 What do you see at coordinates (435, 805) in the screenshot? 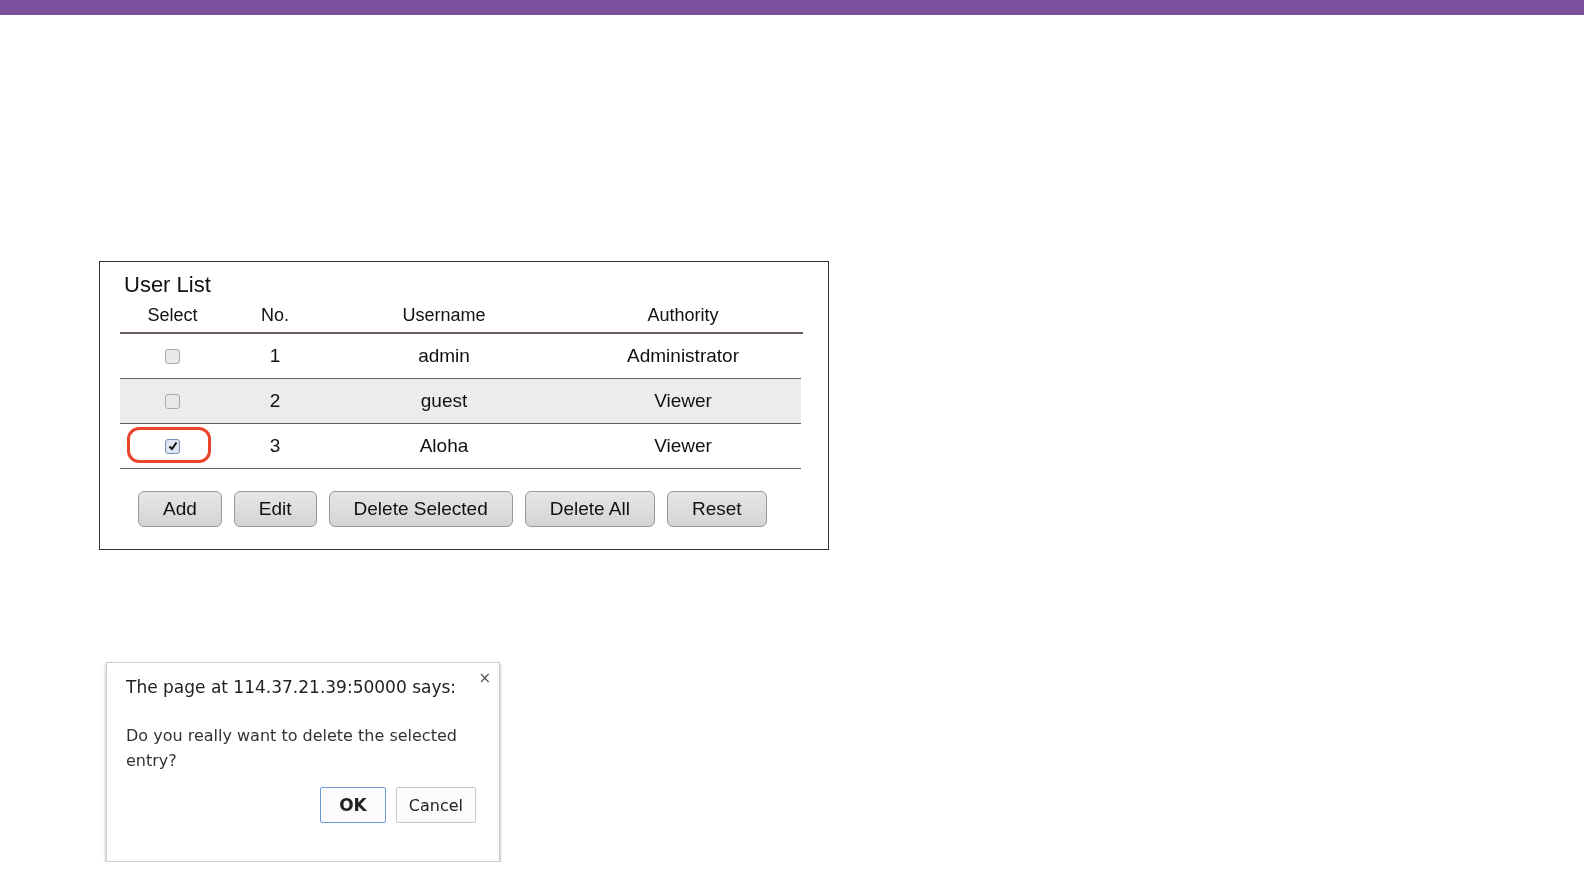
I see `dialog-button: Cancel` at bounding box center [435, 805].